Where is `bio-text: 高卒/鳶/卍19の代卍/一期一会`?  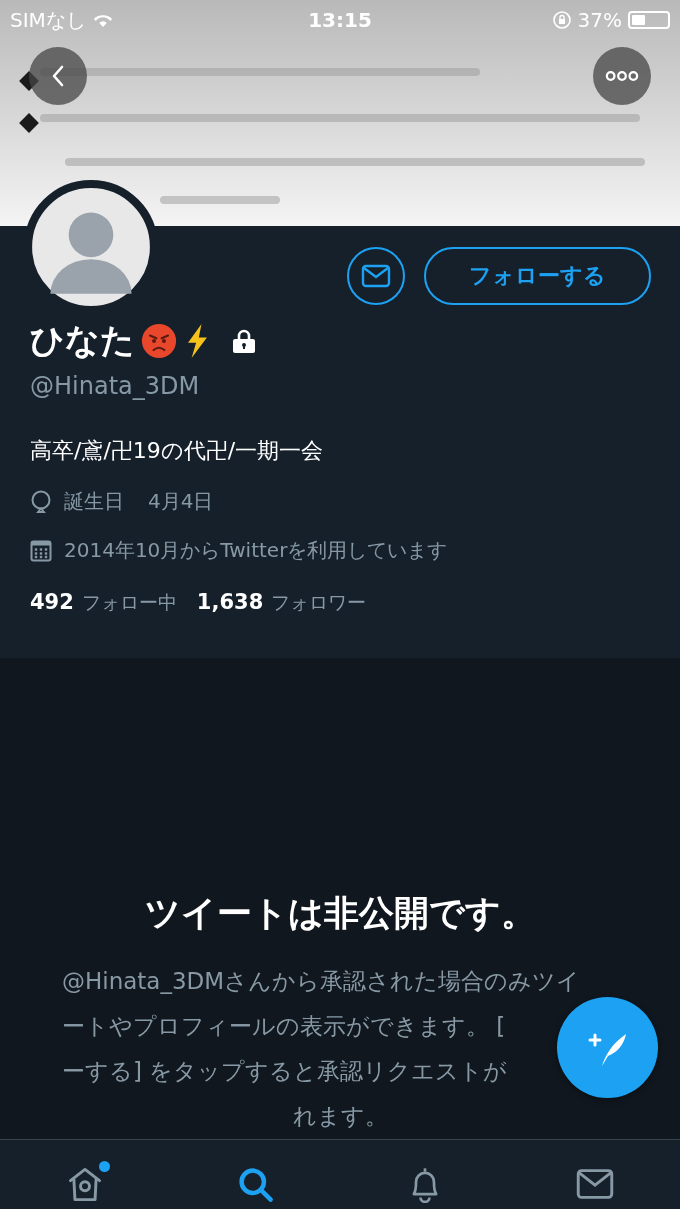 bio-text: 高卒/鳶/卍19の代卍/一期一会 is located at coordinates (177, 451).